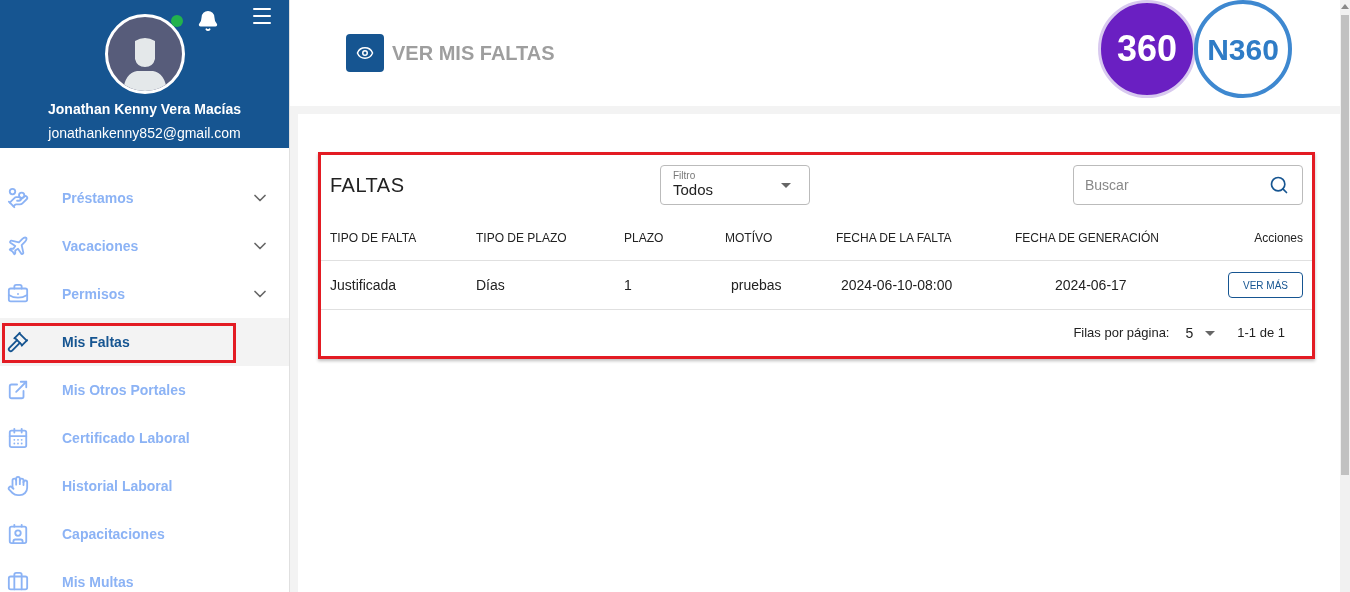 This screenshot has height=592, width=1350. I want to click on table-cell: pruebas, so click(756, 285).